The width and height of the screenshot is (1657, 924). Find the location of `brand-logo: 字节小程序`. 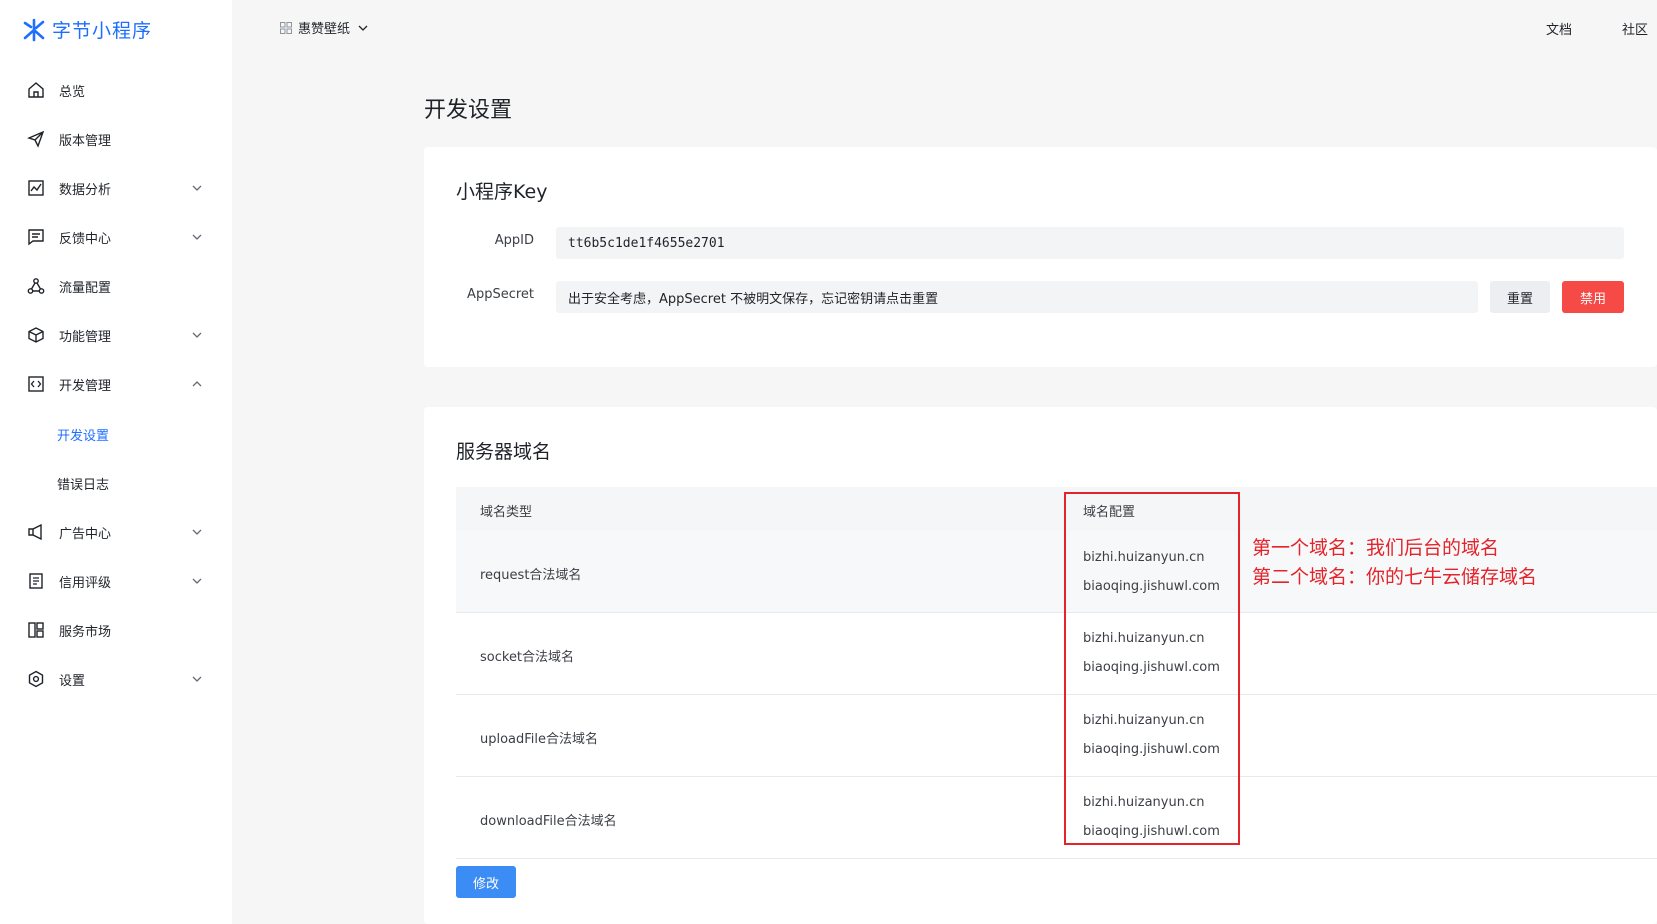

brand-logo: 字节小程序 is located at coordinates (87, 29).